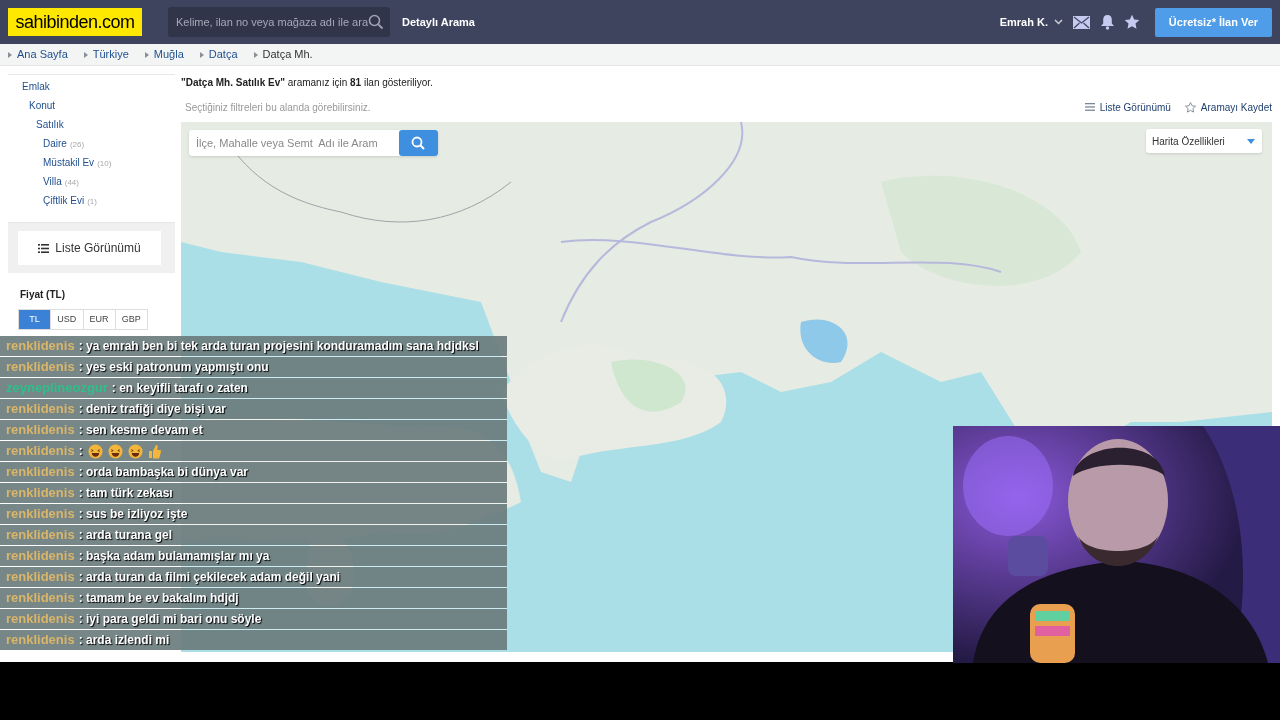  Describe the element at coordinates (64, 200) in the screenshot. I see `category-link: Çiftlik Evi` at that location.